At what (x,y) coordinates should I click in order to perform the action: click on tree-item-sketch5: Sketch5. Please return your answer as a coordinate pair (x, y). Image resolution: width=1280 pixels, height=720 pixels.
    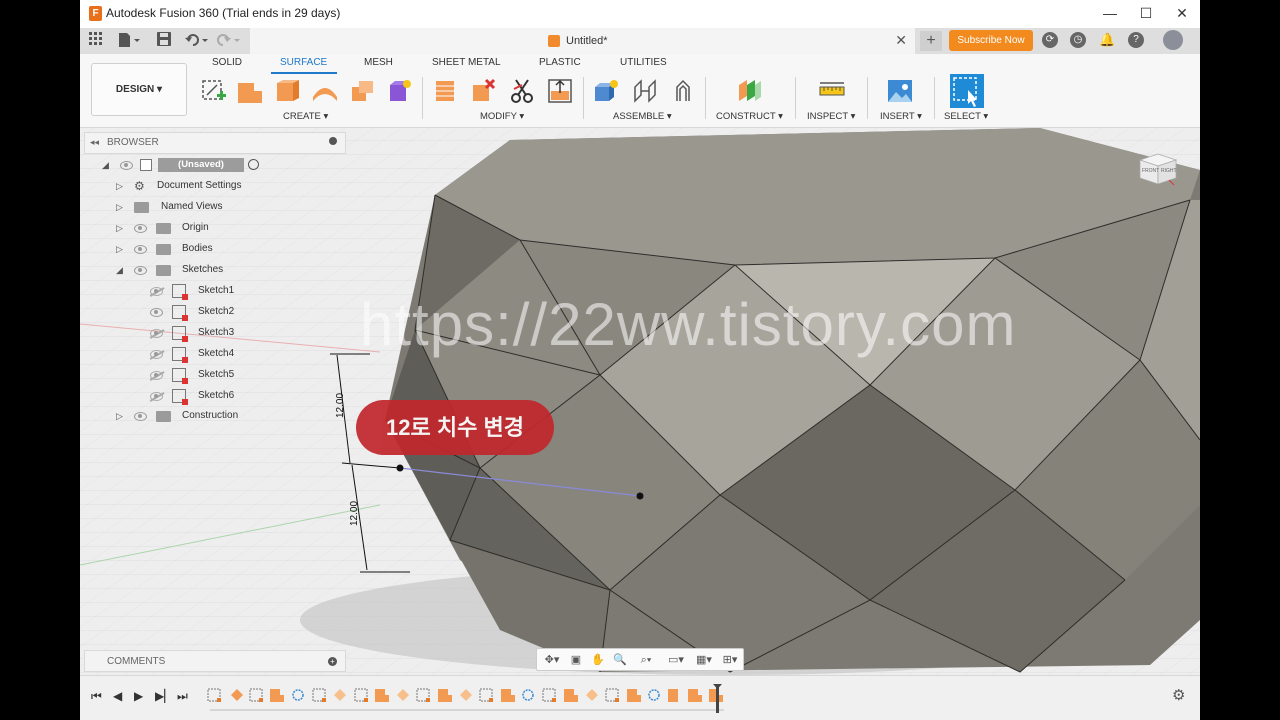
    Looking at the image, I should click on (235, 375).